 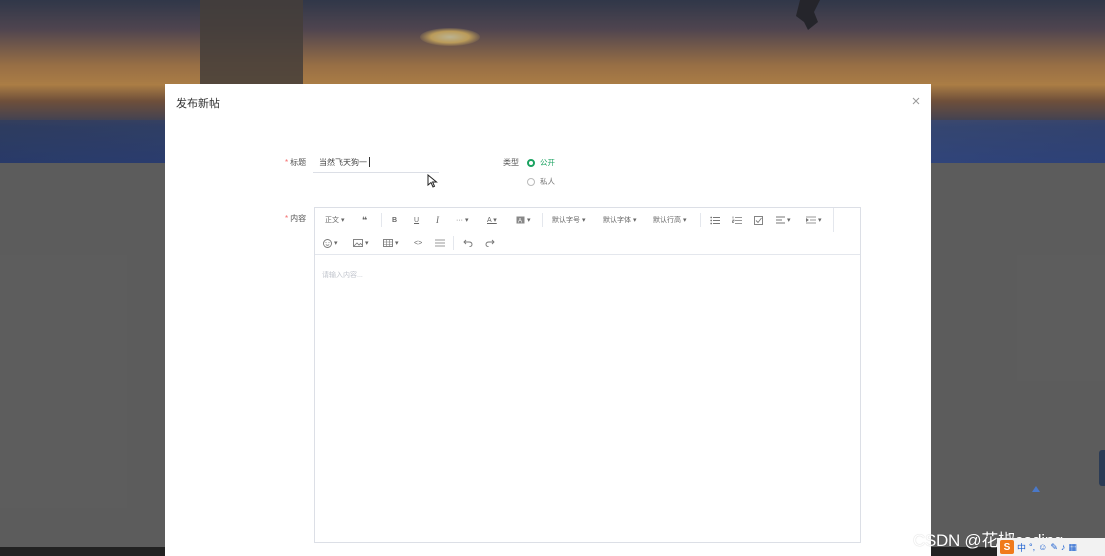 What do you see at coordinates (490, 243) in the screenshot?
I see `redo-icon` at bounding box center [490, 243].